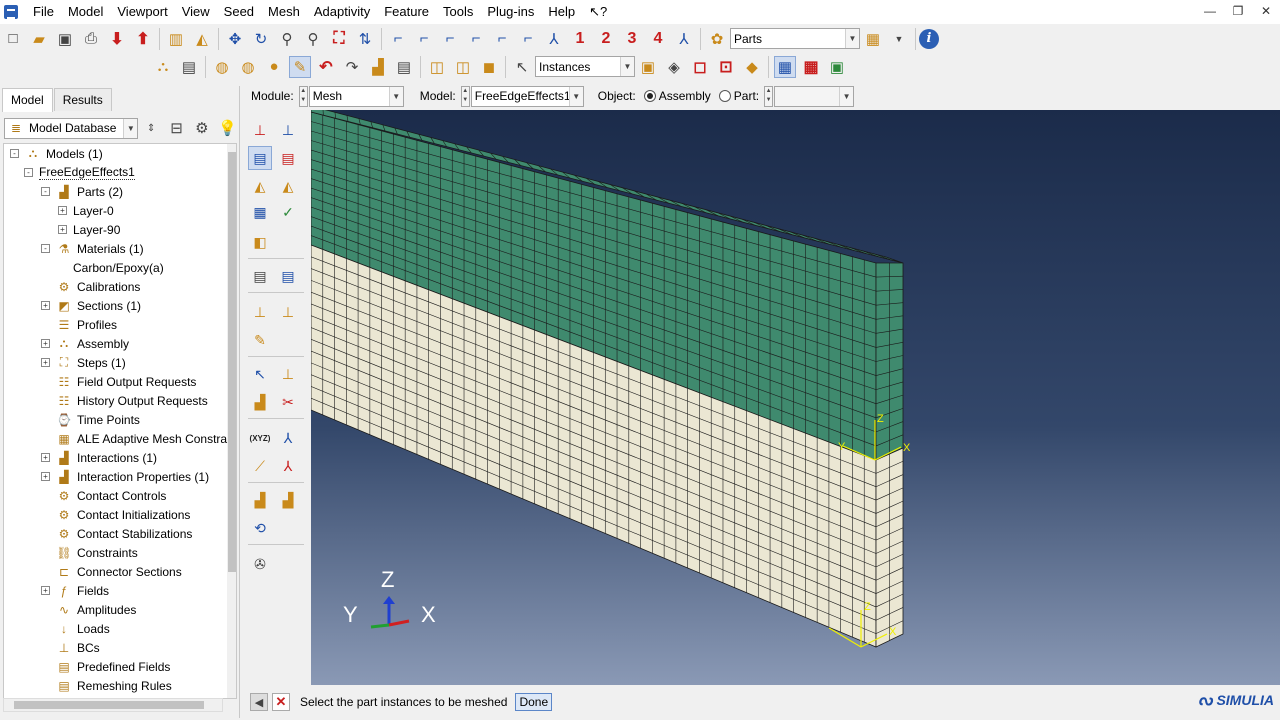 The width and height of the screenshot is (1280, 720). I want to click on tree-item: ⚙ Contact Initializations, so click(116, 514).